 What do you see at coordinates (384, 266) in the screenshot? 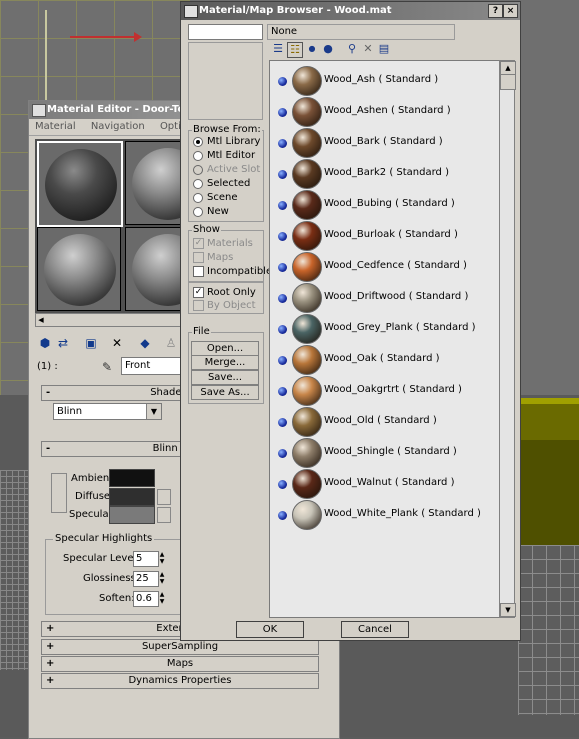
I see `material-list-item: Wood_Cedfence ( Standard )` at bounding box center [384, 266].